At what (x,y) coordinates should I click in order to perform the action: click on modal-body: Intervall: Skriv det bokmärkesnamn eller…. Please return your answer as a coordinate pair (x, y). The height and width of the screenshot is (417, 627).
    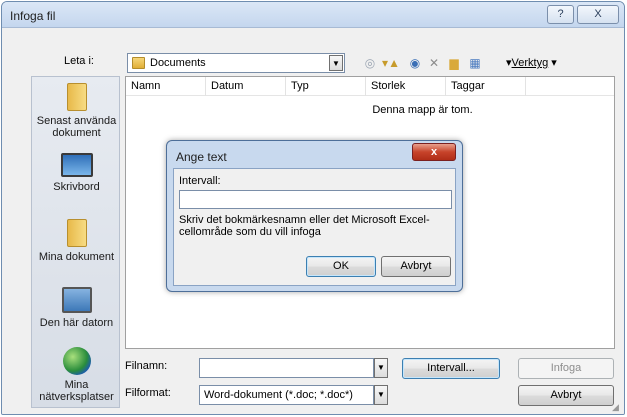
    Looking at the image, I should click on (314, 227).